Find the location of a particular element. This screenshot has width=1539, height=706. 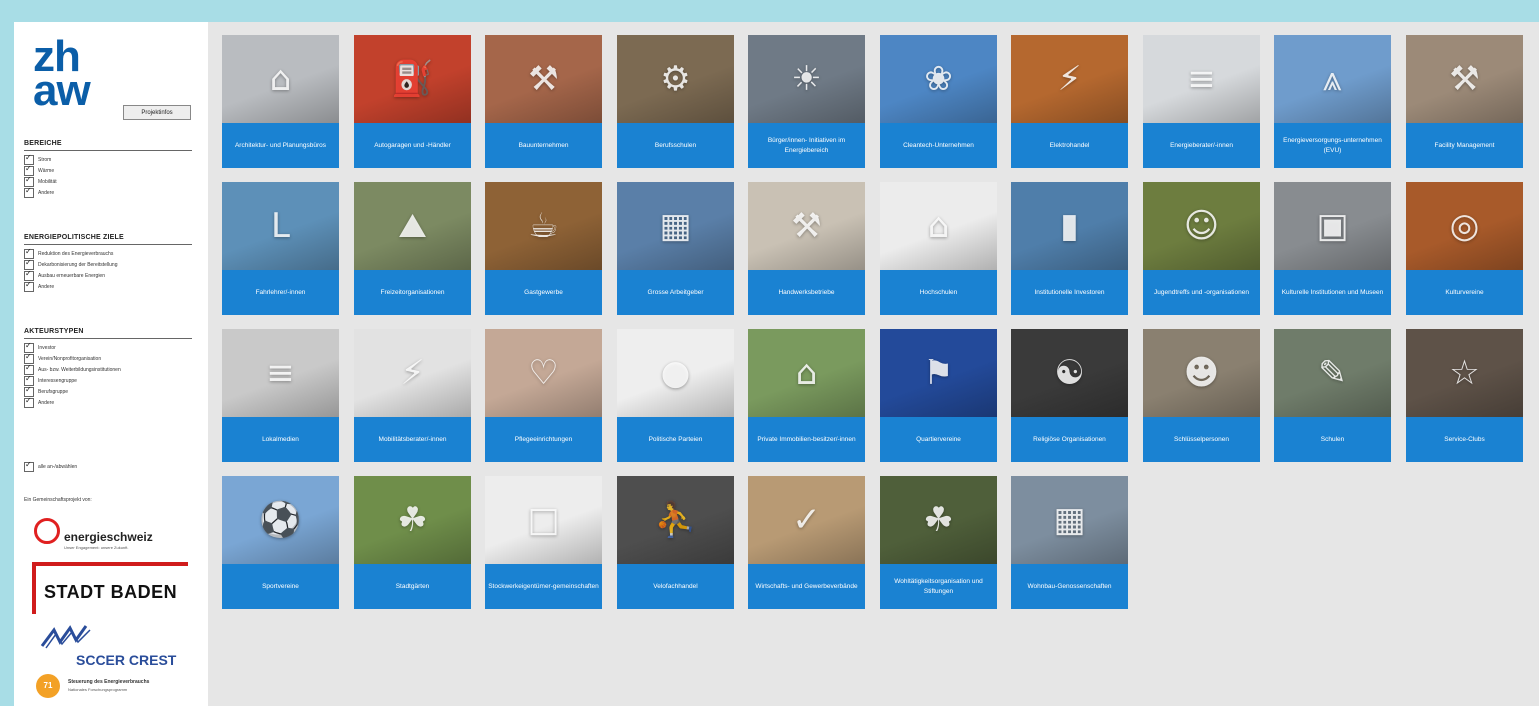

energieschweiz-name: energieschweiz is located at coordinates (108, 537).